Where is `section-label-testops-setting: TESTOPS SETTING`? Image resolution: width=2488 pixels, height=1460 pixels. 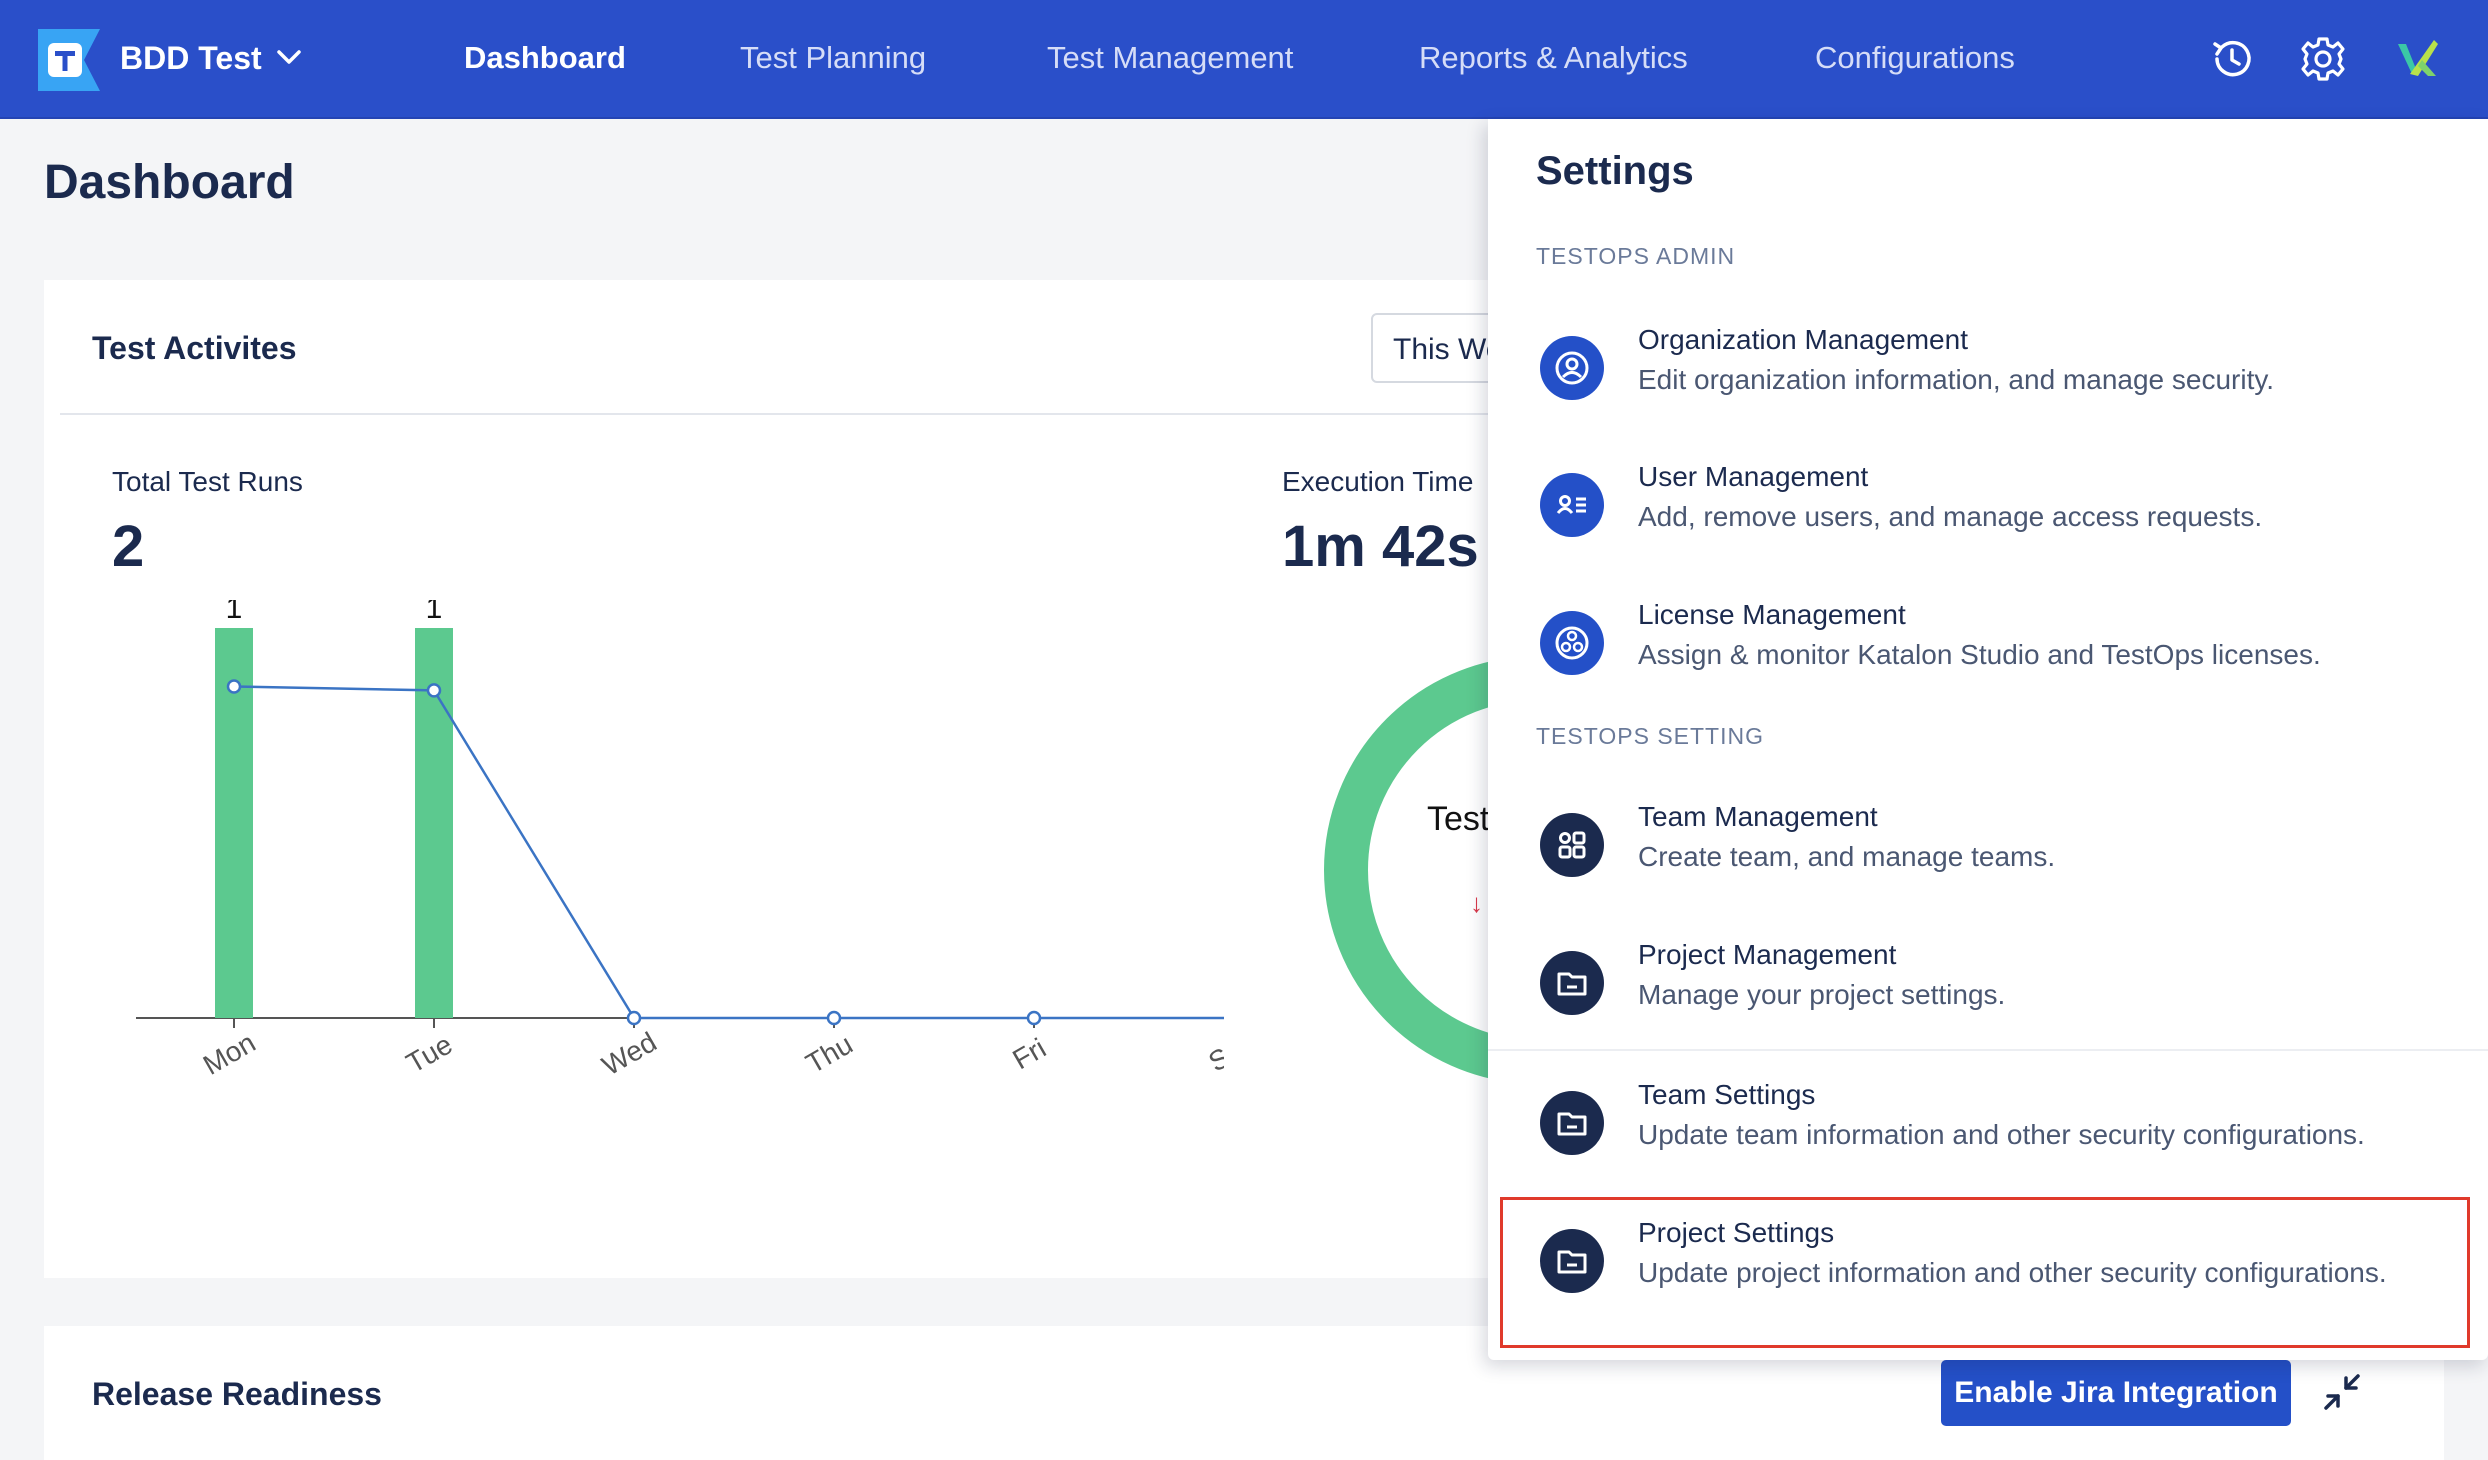 section-label-testops-setting: TESTOPS SETTING is located at coordinates (1650, 736).